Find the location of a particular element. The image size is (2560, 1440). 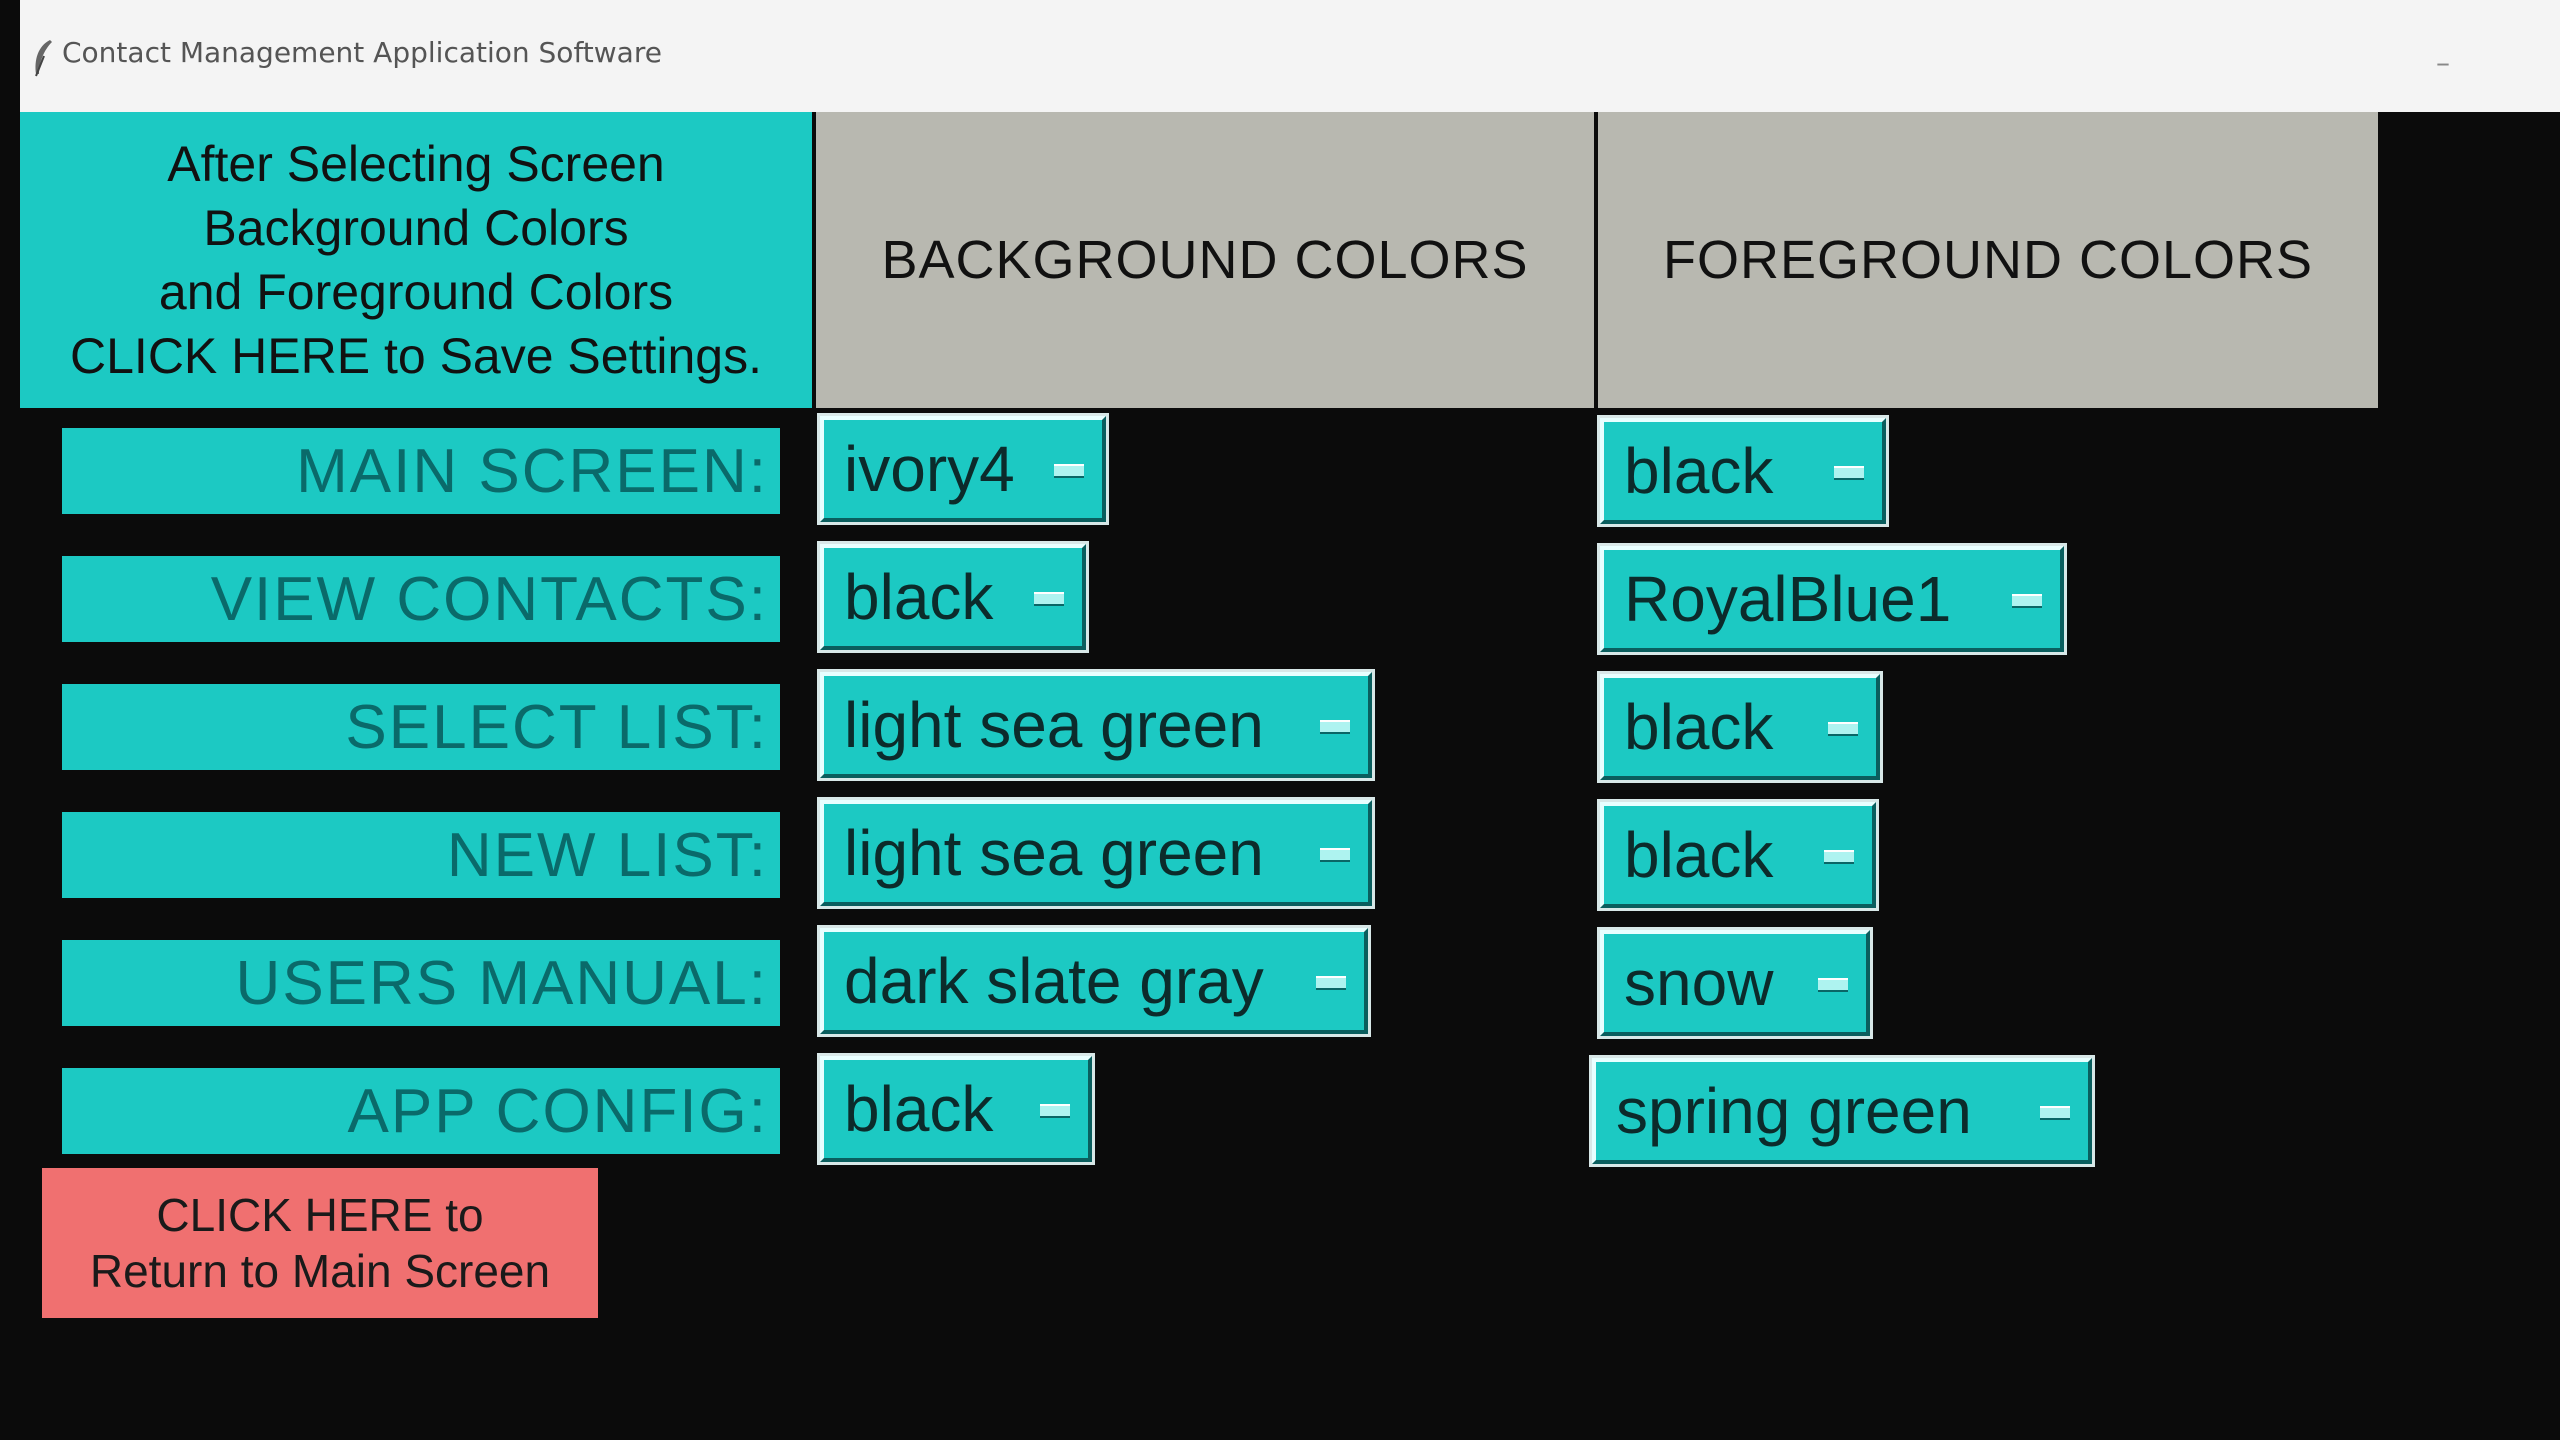

foreground-colors-header: FOREGROUND COLORS is located at coordinates (1988, 260).